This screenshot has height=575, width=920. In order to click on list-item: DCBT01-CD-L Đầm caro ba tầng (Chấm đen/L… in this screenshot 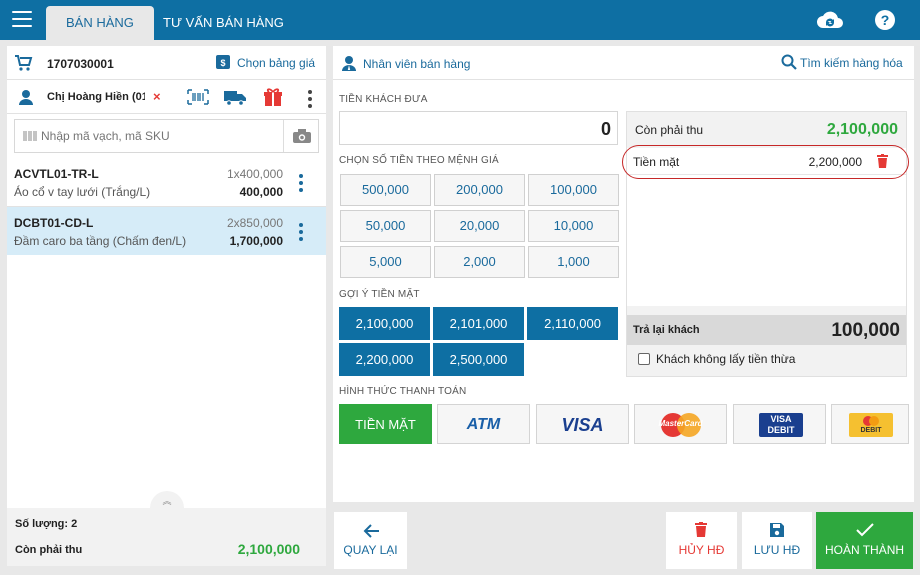, I will do `click(166, 231)`.